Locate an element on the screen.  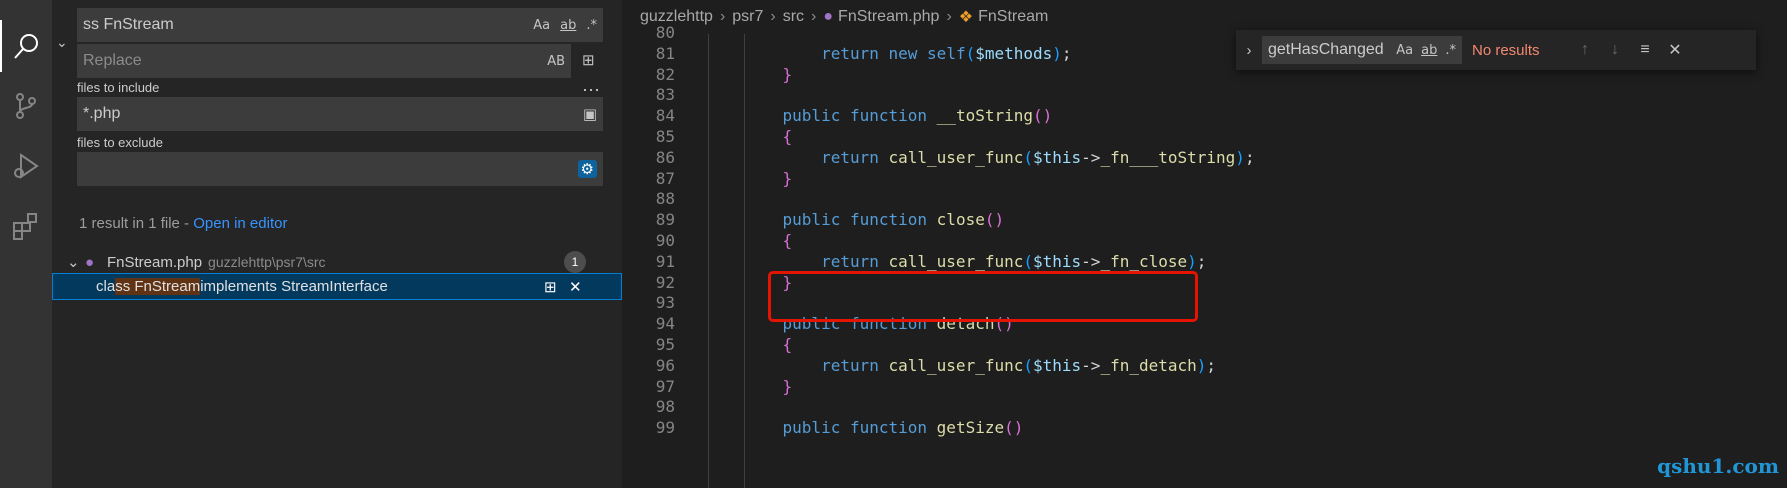
result-file-name: FnStream.php is located at coordinates (155, 262).